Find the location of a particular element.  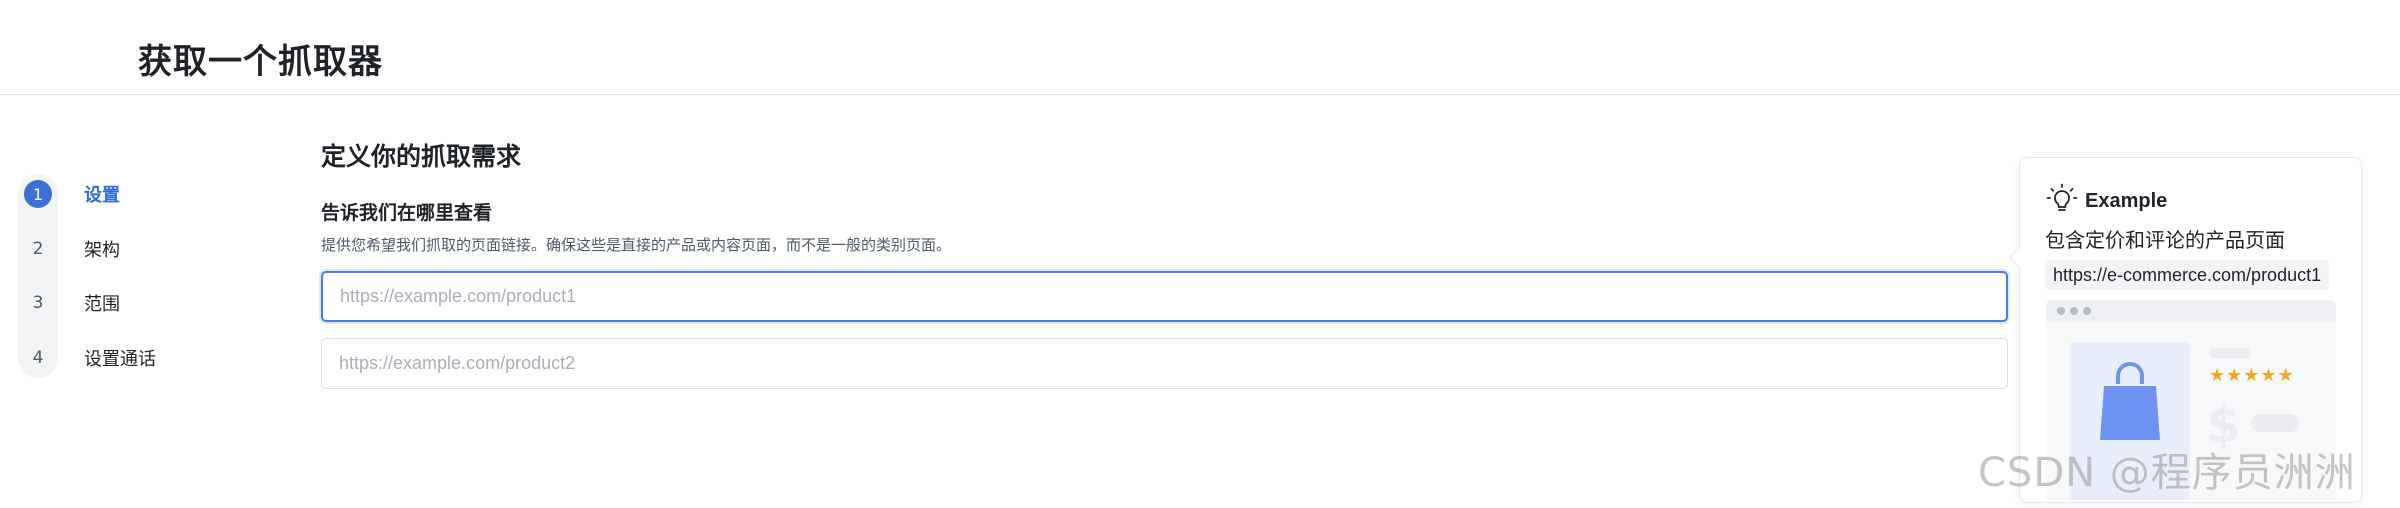

browser-bar is located at coordinates (2191, 311).